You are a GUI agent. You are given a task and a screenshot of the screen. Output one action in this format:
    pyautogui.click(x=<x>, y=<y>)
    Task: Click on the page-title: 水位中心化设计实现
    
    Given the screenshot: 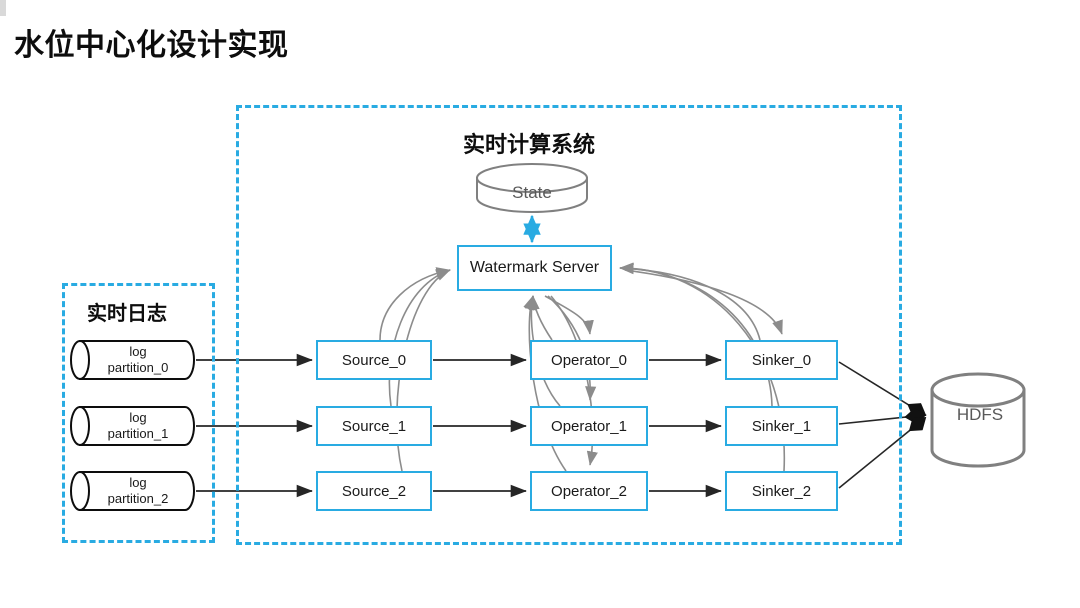 What is the action you would take?
    pyautogui.click(x=151, y=45)
    